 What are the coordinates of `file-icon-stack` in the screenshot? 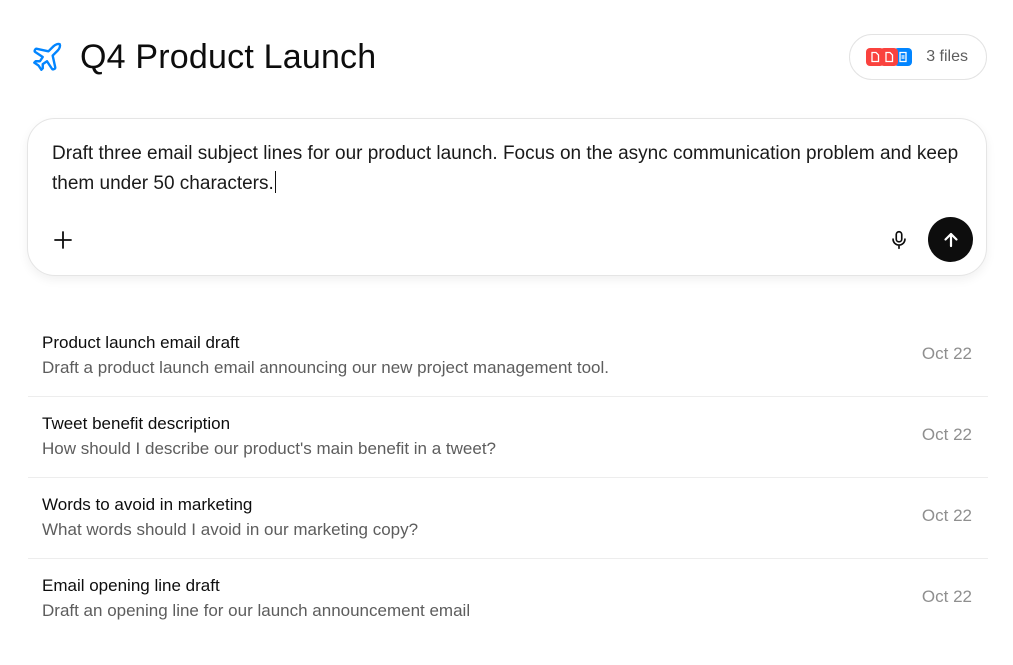 It's located at (892, 57).